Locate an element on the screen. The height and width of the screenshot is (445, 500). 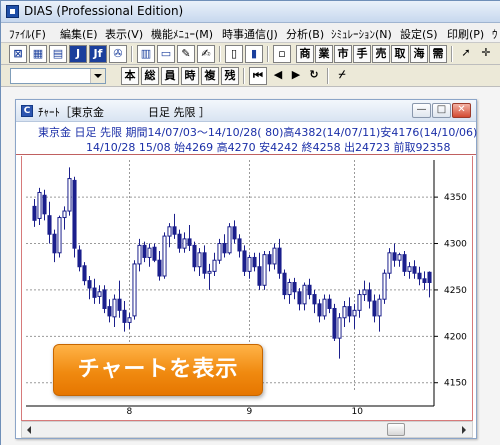
pointer-icon: ➚ is located at coordinates (466, 54).